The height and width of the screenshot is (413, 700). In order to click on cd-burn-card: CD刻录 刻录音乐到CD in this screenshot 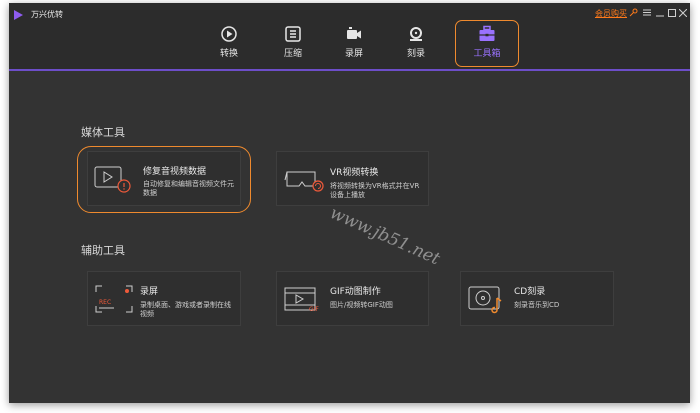, I will do `click(537, 298)`.